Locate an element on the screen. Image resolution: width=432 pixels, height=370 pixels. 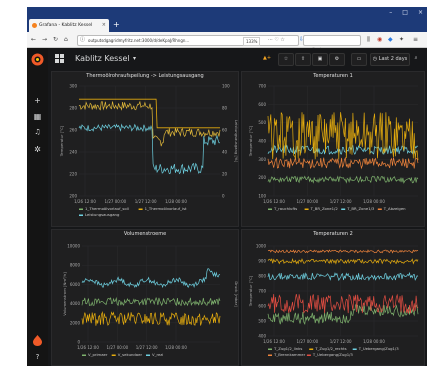
y-tick-label: 100 is located at coordinates (262, 196).